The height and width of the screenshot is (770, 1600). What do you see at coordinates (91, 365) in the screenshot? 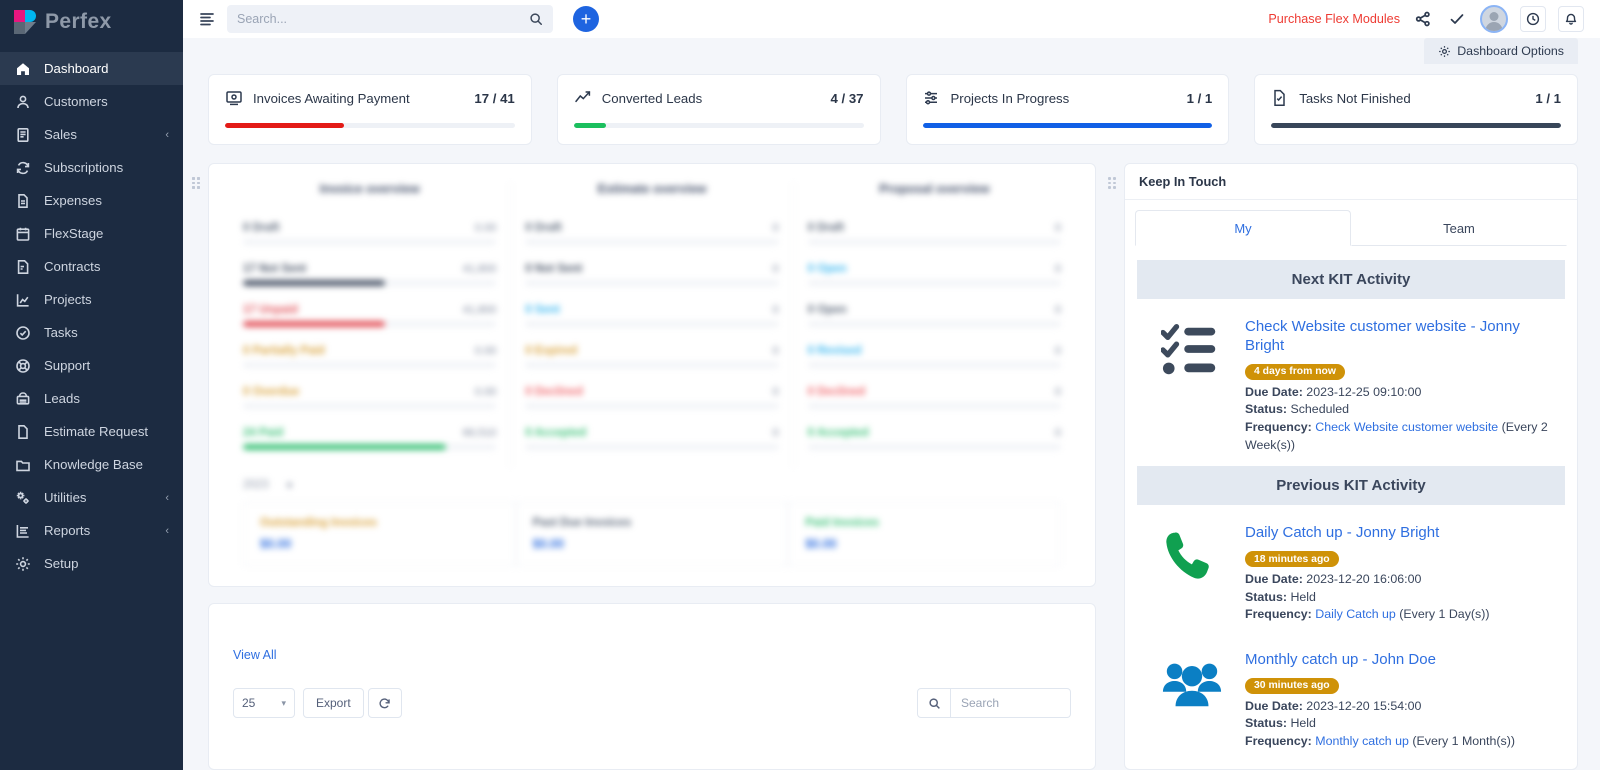
I see `sidebar-item-support: Support` at bounding box center [91, 365].